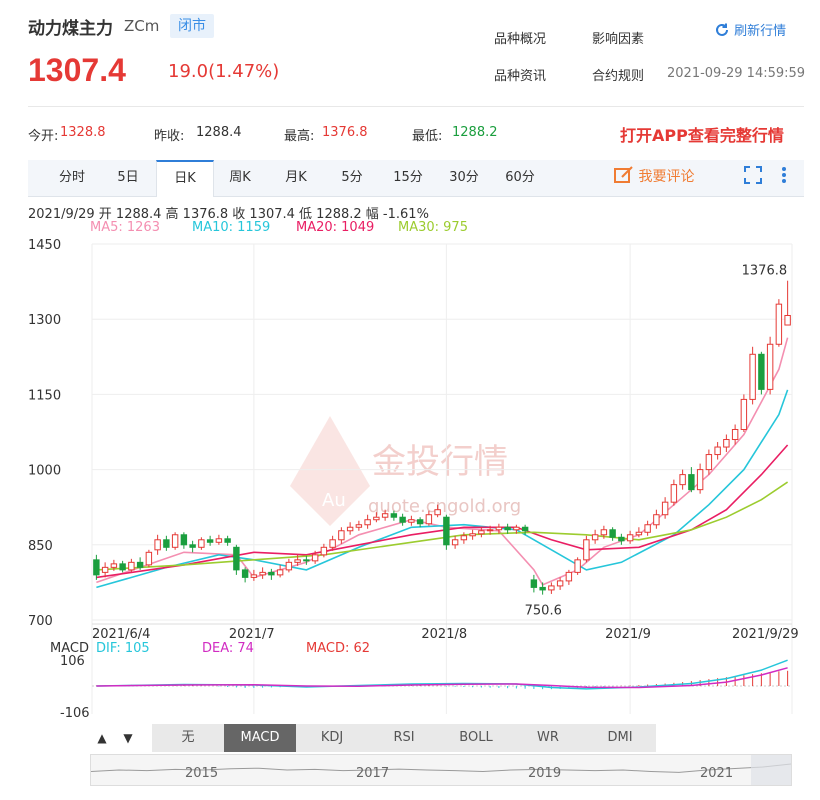 The image size is (820, 800). What do you see at coordinates (224, 71) in the screenshot?
I see `price-change: 19.0(1.47%)` at bounding box center [224, 71].